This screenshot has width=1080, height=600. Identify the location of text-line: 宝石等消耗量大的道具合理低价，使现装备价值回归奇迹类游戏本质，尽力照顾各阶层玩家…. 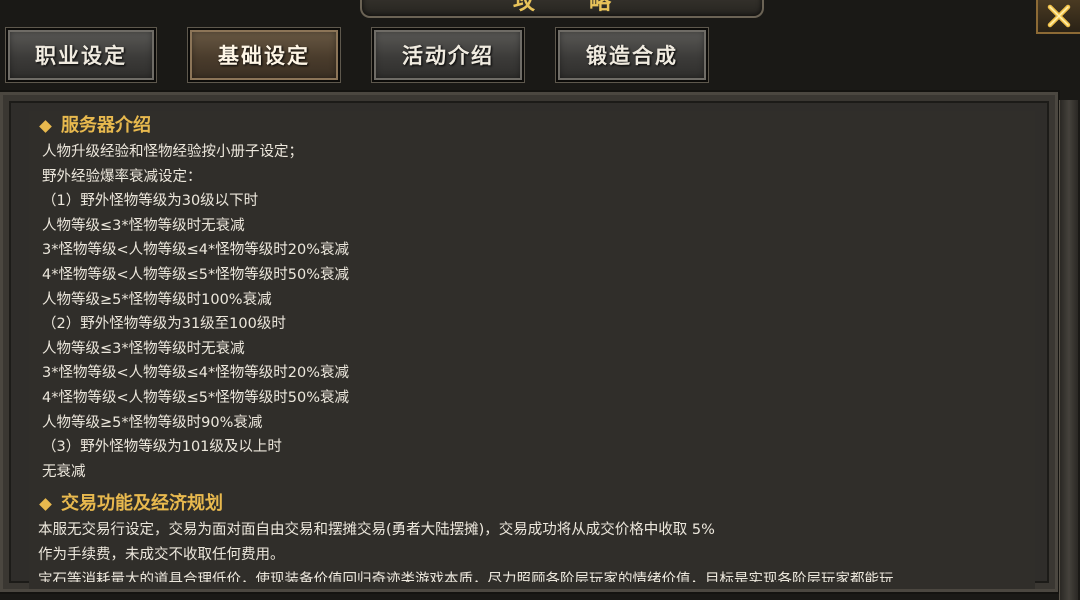
(466, 576).